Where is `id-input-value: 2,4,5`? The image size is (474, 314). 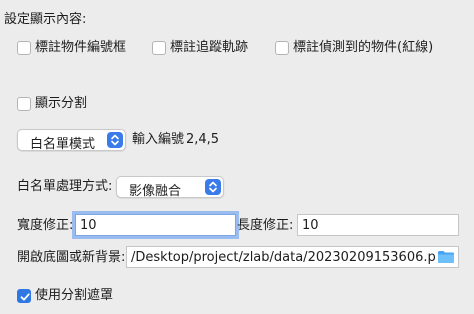 id-input-value: 2,4,5 is located at coordinates (202, 140).